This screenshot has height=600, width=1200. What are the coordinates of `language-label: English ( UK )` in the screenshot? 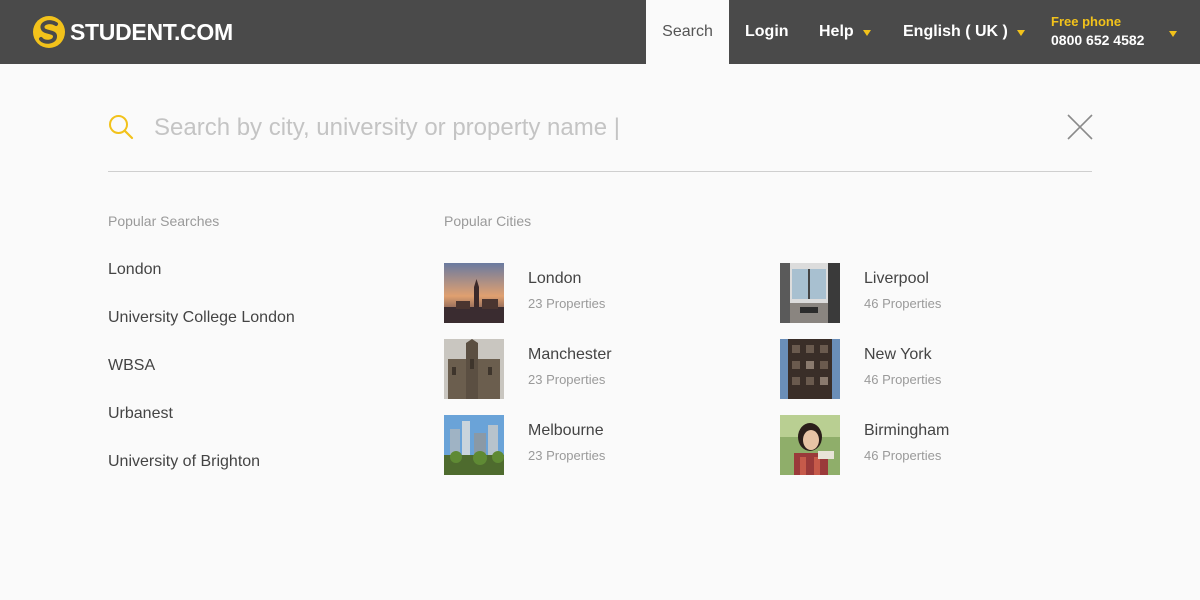 It's located at (955, 31).